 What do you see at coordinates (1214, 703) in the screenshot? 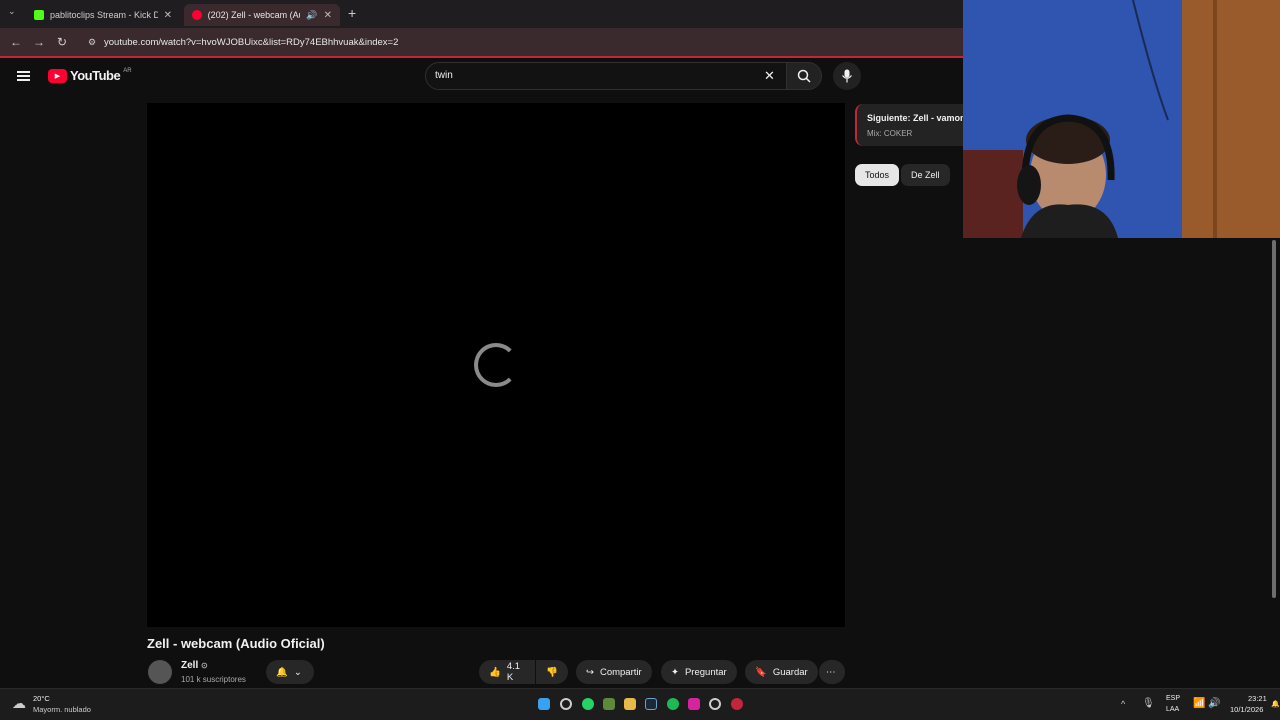
I see `volume-icon: 🔊` at bounding box center [1214, 703].